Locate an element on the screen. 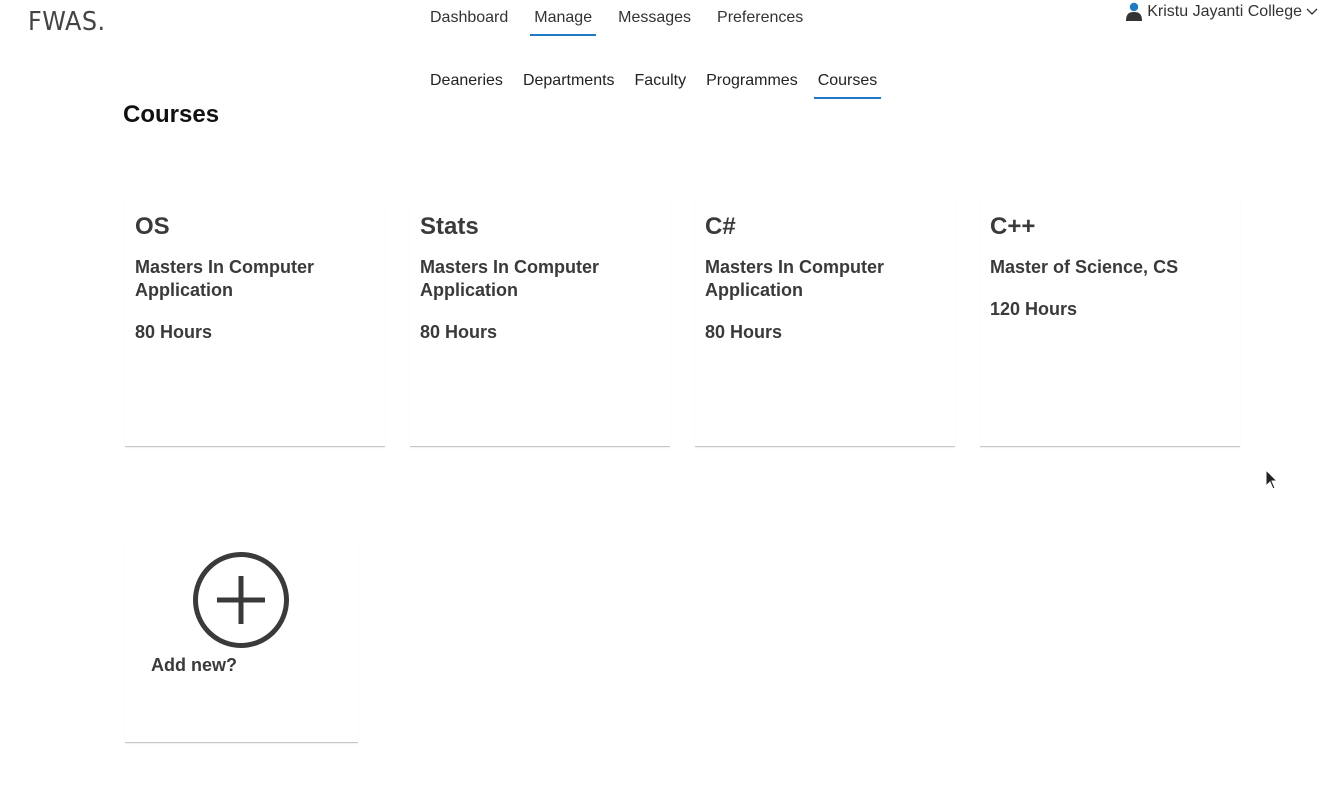 The height and width of the screenshot is (800, 1344). course-name: C# is located at coordinates (720, 226).